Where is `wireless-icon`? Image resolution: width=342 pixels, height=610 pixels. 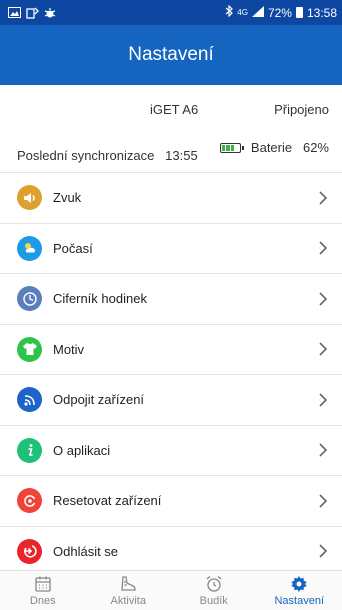
wireless-icon is located at coordinates (29, 400).